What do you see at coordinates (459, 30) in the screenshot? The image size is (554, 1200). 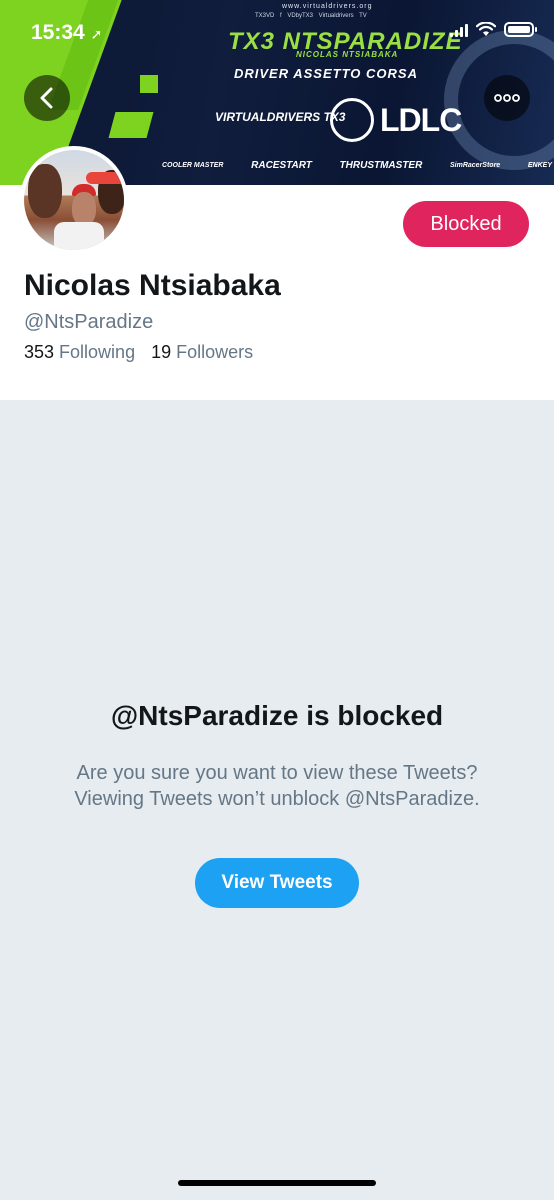 I see `signal-icon` at bounding box center [459, 30].